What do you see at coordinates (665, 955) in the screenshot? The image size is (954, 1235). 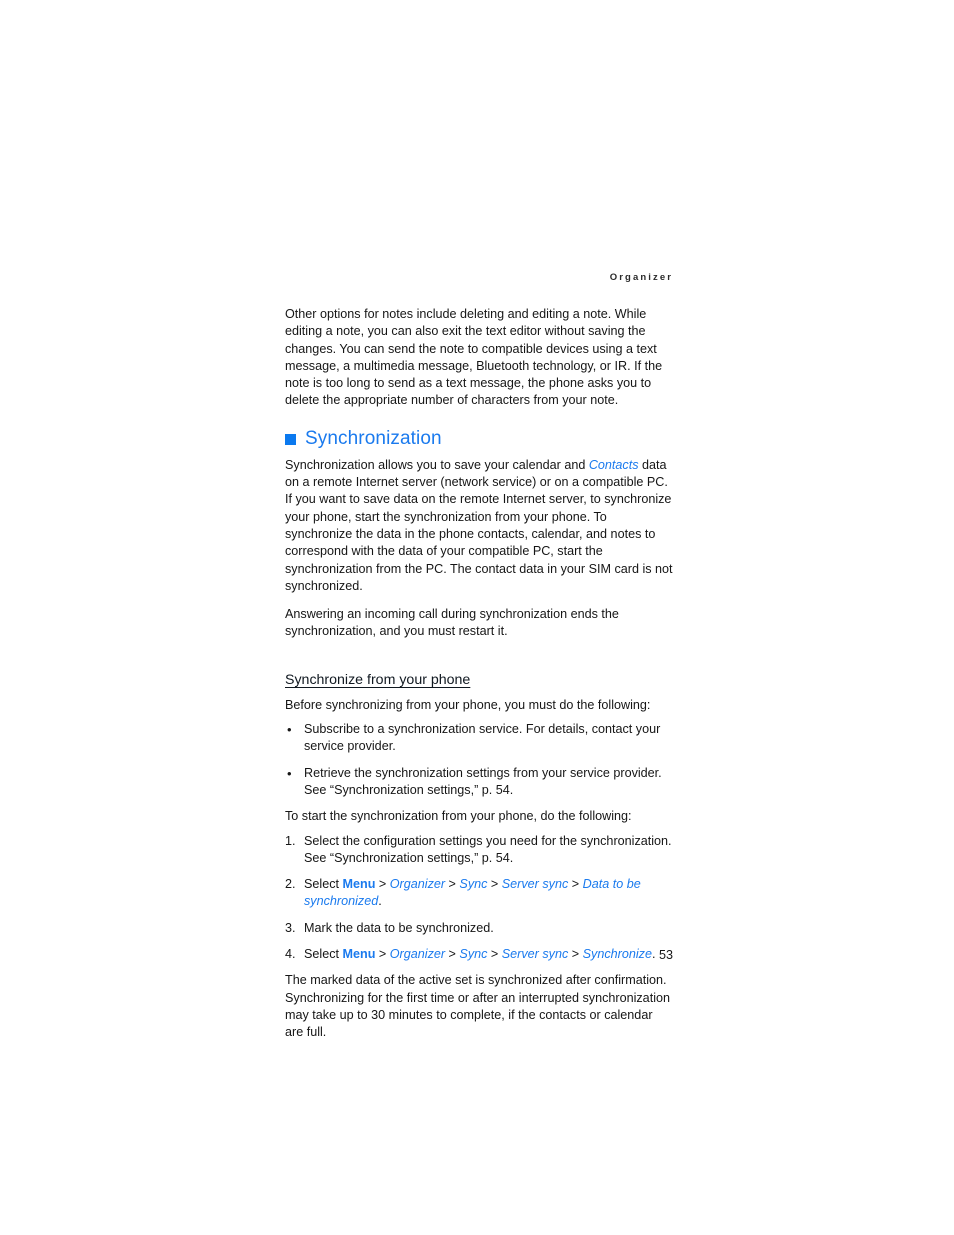 I see `page-number: 53` at bounding box center [665, 955].